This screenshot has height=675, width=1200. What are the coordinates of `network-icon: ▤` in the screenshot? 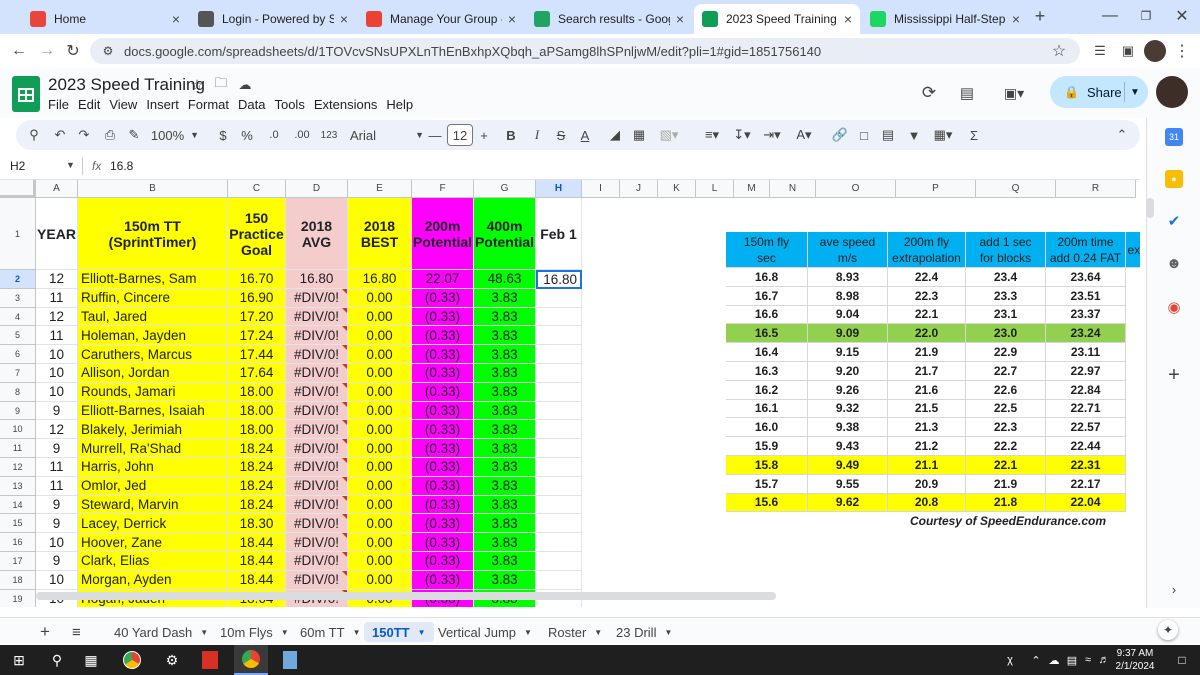 It's located at (1072, 660).